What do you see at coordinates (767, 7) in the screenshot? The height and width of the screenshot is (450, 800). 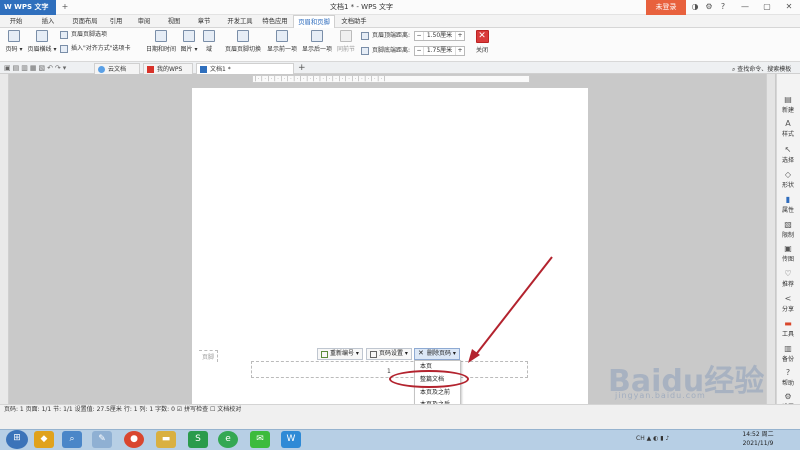 I see `maximize-icon: ▢` at bounding box center [767, 7].